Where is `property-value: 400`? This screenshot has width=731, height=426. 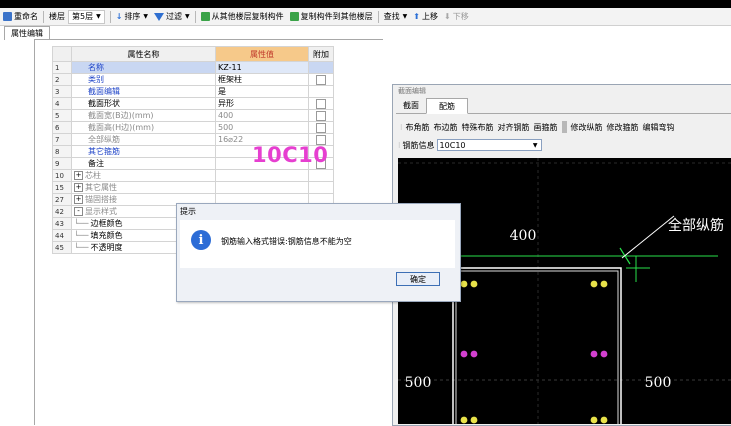 property-value: 400 is located at coordinates (262, 115).